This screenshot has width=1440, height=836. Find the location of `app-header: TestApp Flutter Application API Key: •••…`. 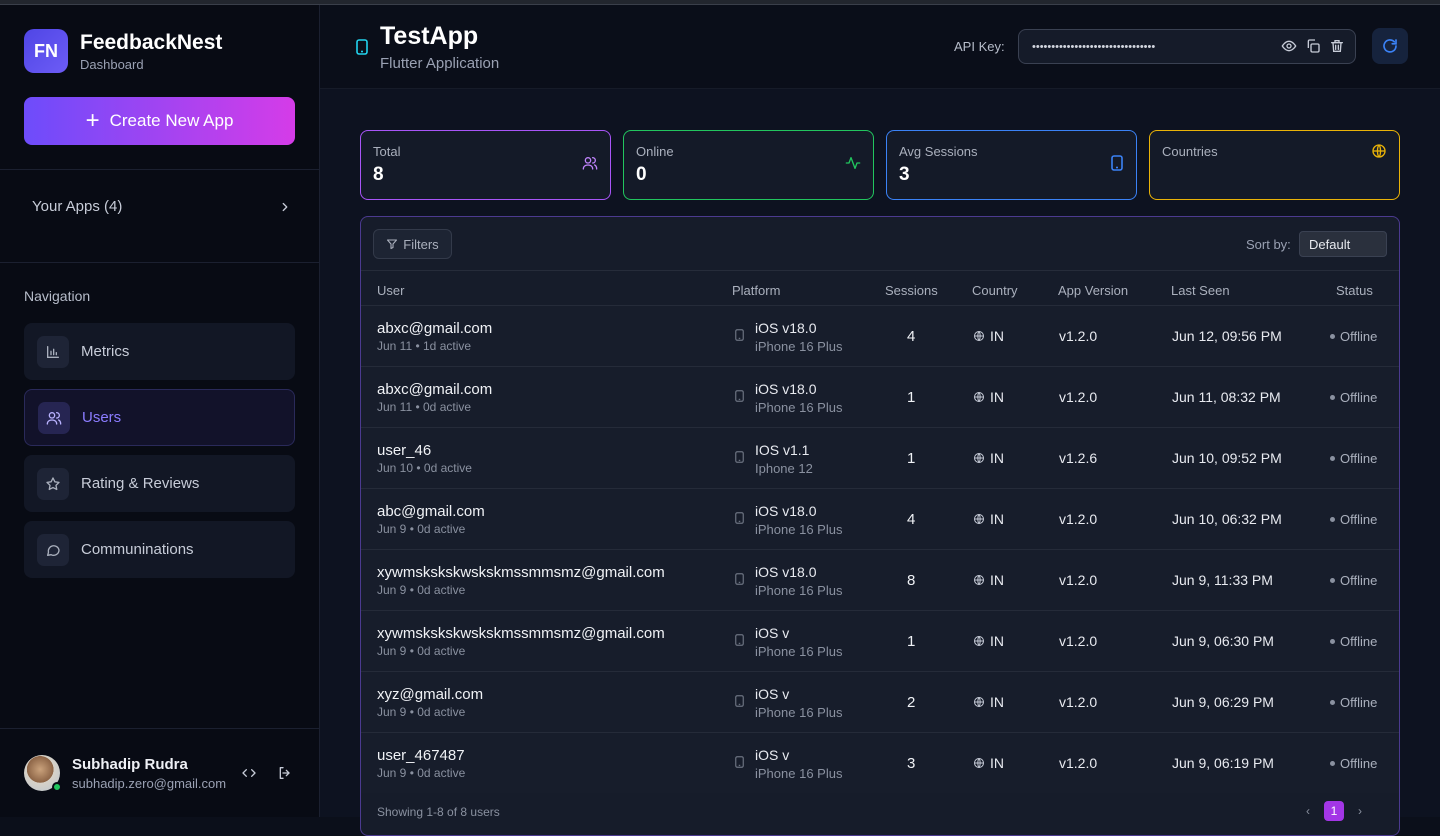

app-header: TestApp Flutter Application API Key: •••… is located at coordinates (880, 47).